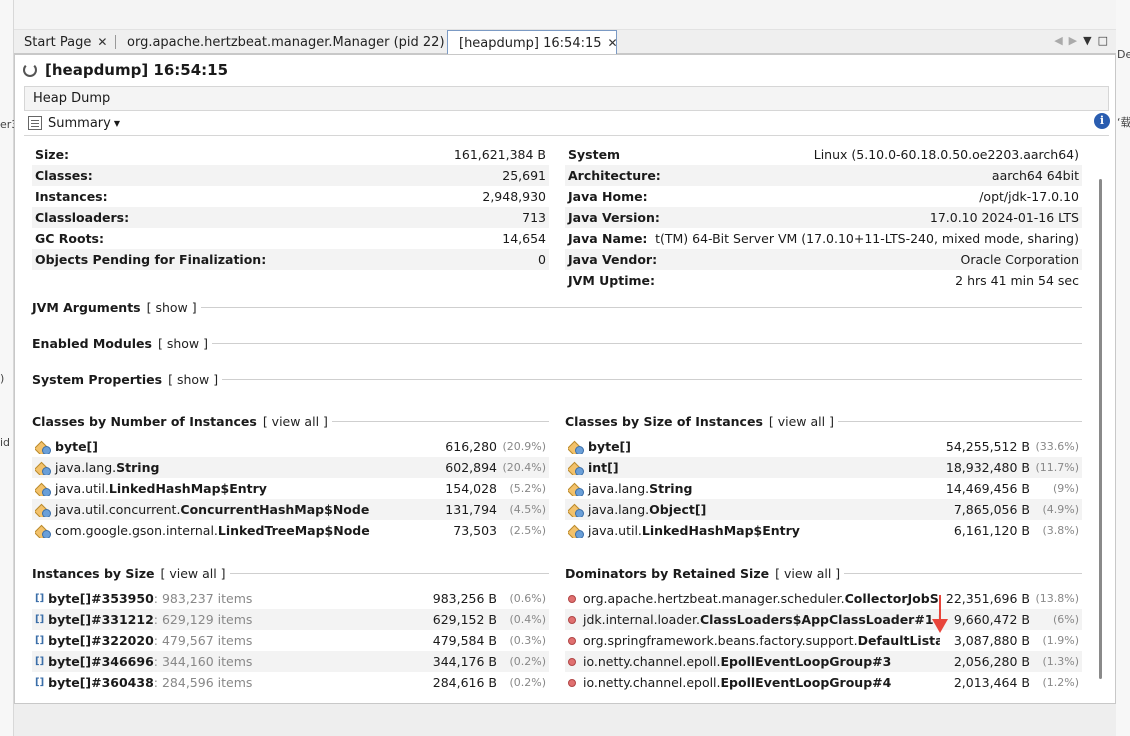 The height and width of the screenshot is (736, 1130). What do you see at coordinates (71, 196) in the screenshot?
I see `info-label: Instances:` at bounding box center [71, 196].